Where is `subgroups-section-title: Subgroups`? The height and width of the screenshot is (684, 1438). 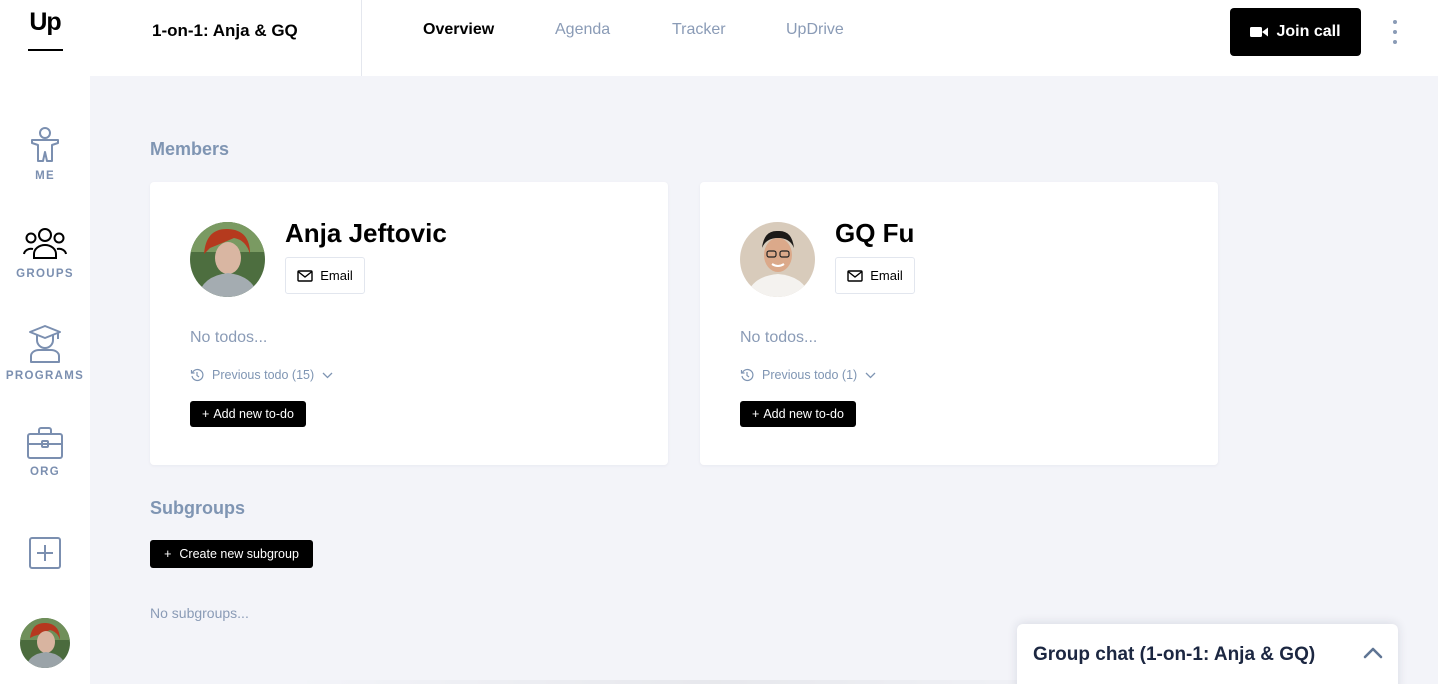 subgroups-section-title: Subgroups is located at coordinates (197, 508).